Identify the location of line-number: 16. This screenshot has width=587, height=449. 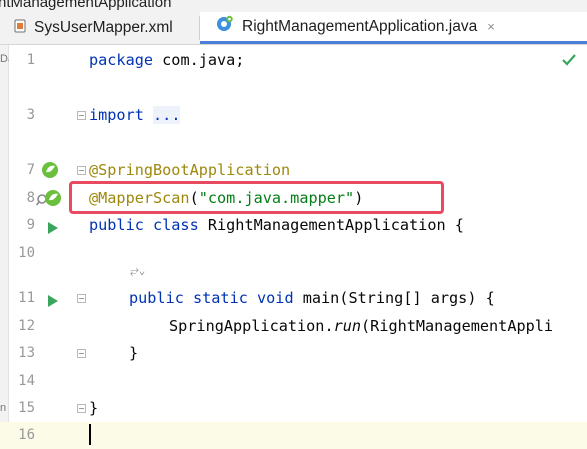
(26, 435).